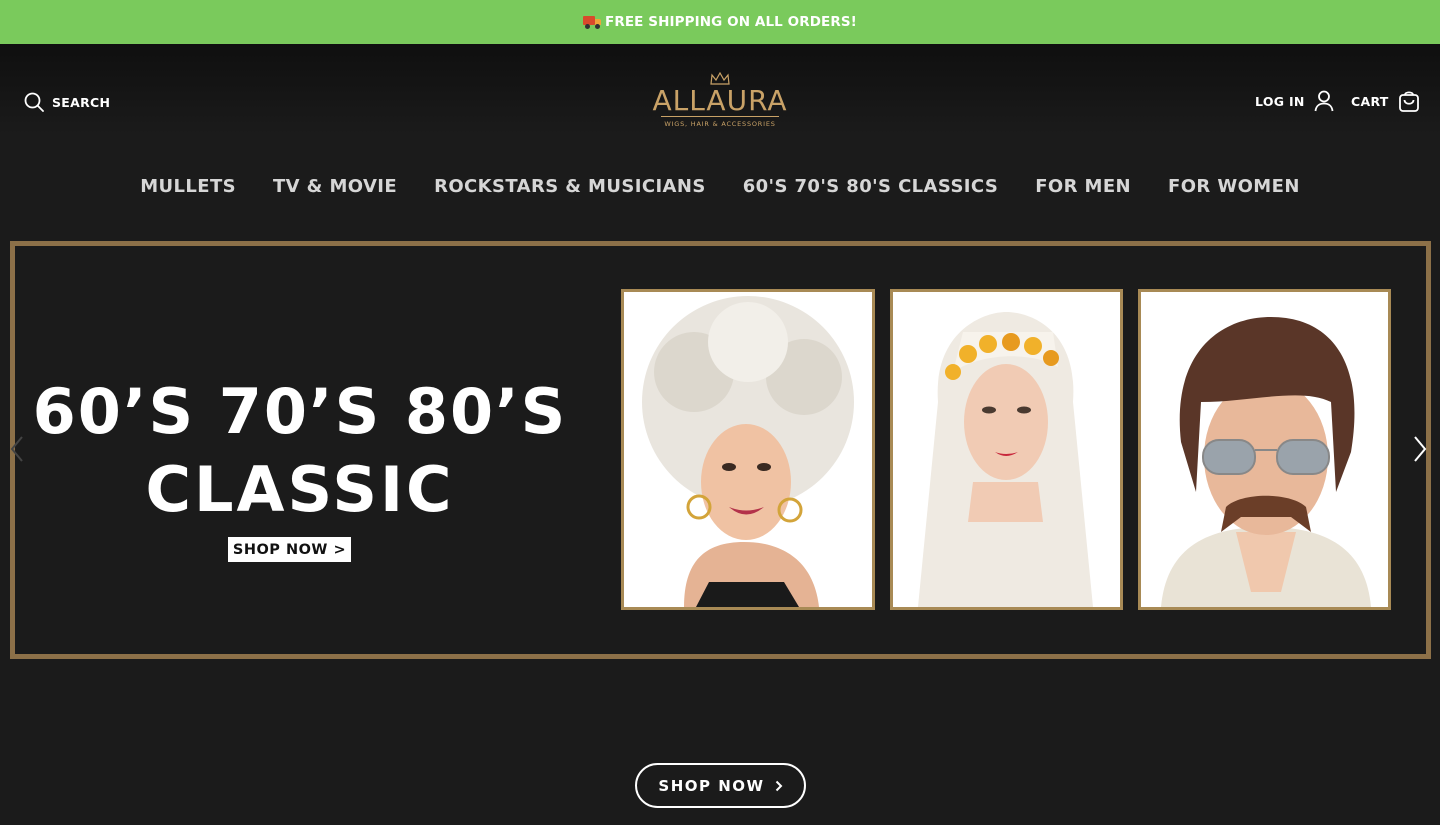  What do you see at coordinates (1264, 449) in the screenshot?
I see `mens-70s-wig-photo` at bounding box center [1264, 449].